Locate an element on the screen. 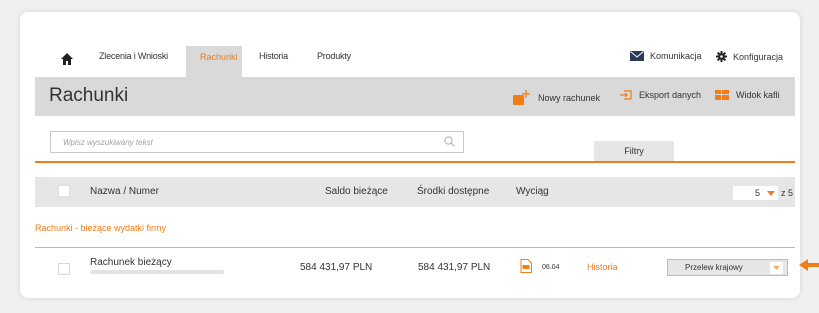 The height and width of the screenshot is (313, 819). pdf-icon is located at coordinates (526, 266).